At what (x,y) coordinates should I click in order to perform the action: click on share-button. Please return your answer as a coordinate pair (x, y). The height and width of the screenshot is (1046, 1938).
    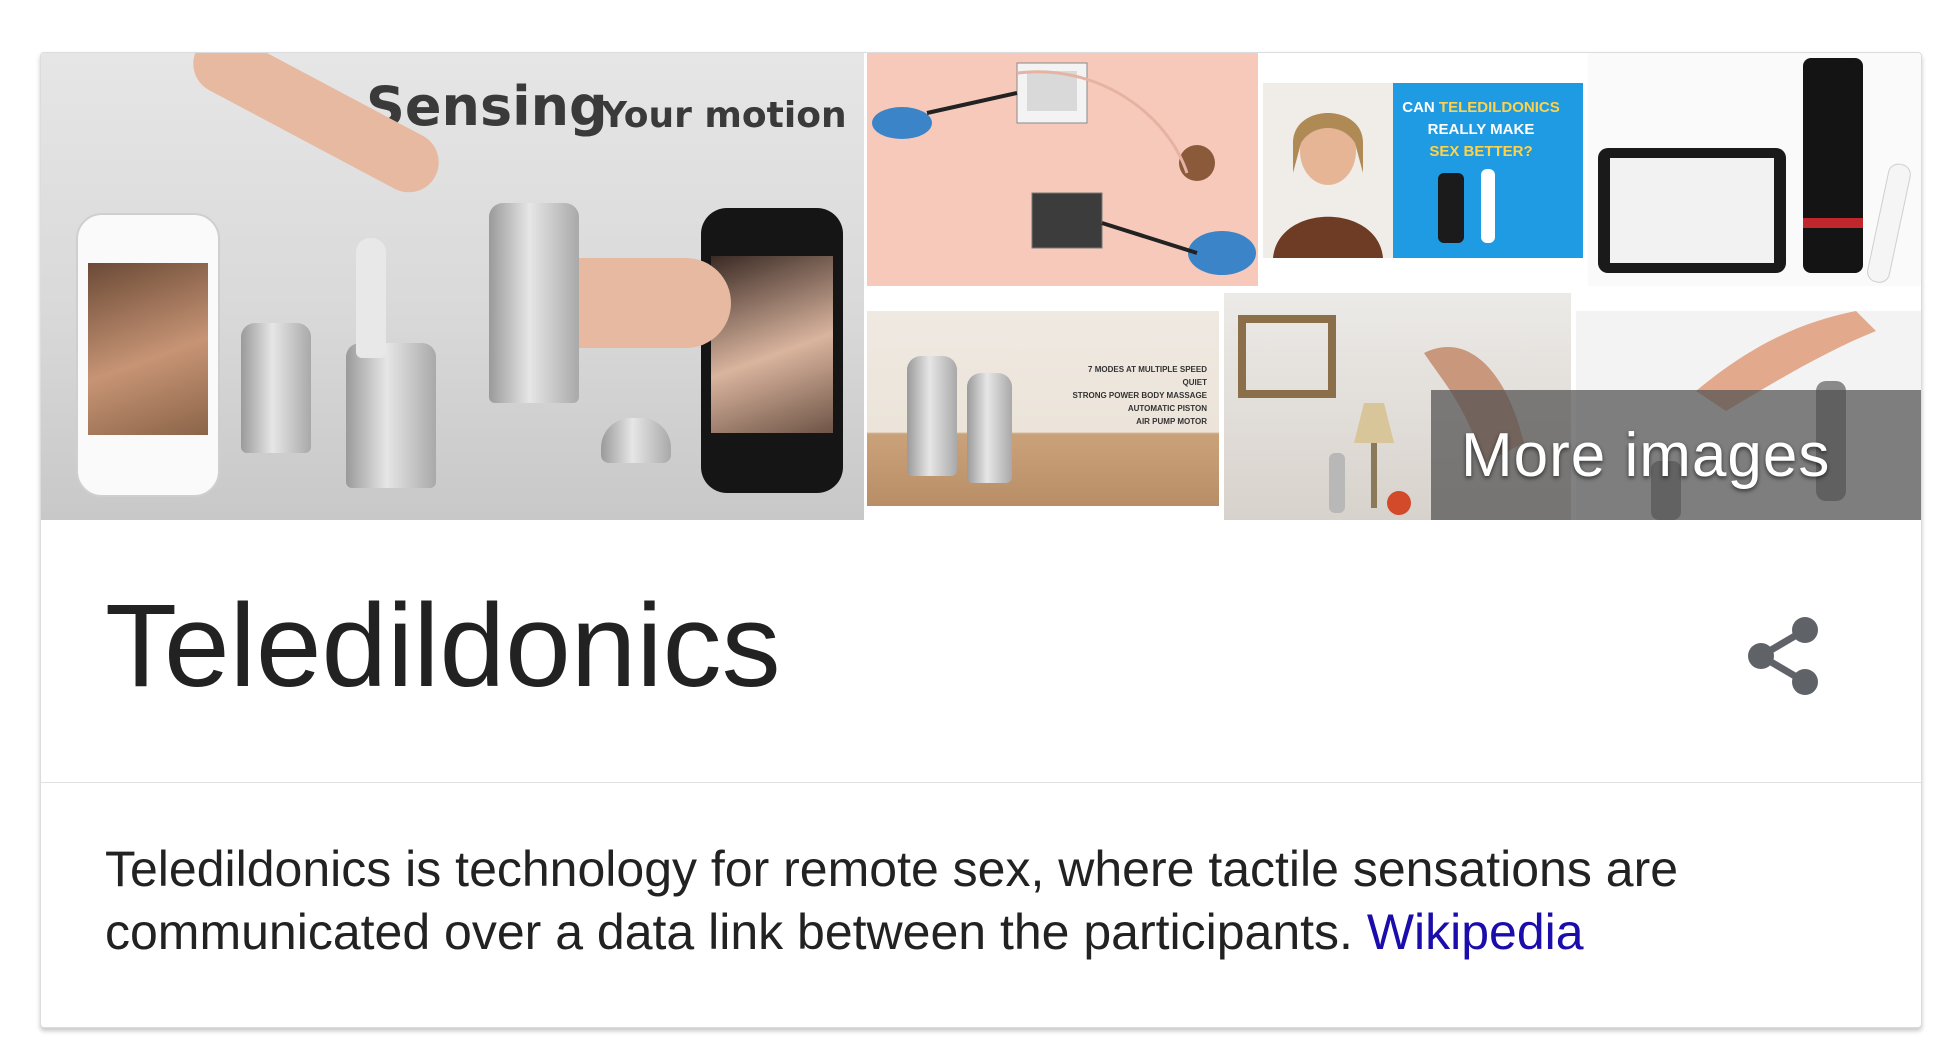
    Looking at the image, I should click on (1783, 656).